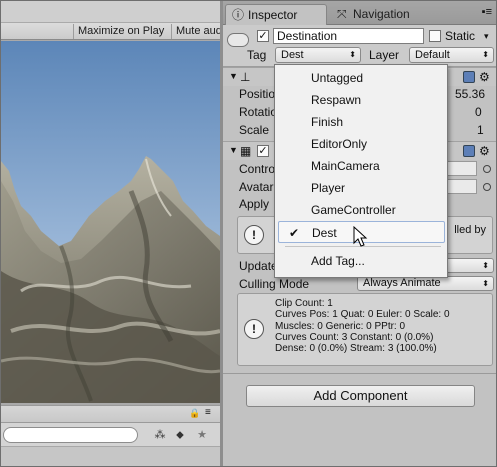  What do you see at coordinates (197, 31) in the screenshot?
I see `mute-audio-toggle: Mute aud` at bounding box center [197, 31].